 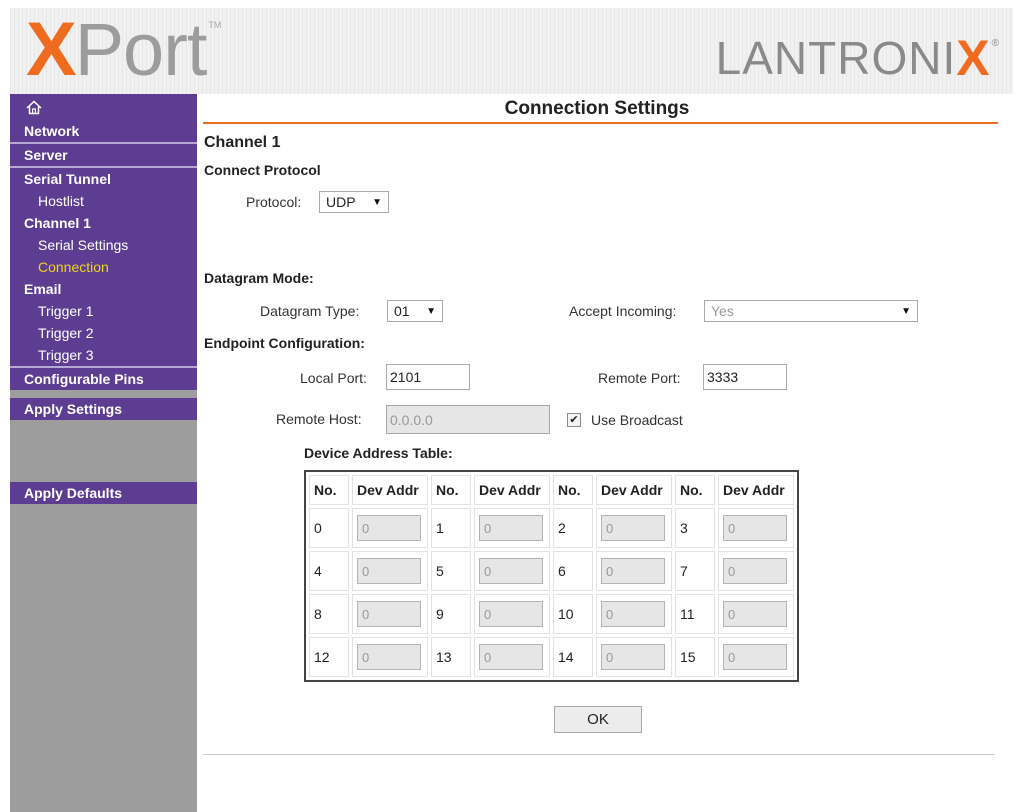 What do you see at coordinates (451, 528) in the screenshot?
I see `device-number: 1` at bounding box center [451, 528].